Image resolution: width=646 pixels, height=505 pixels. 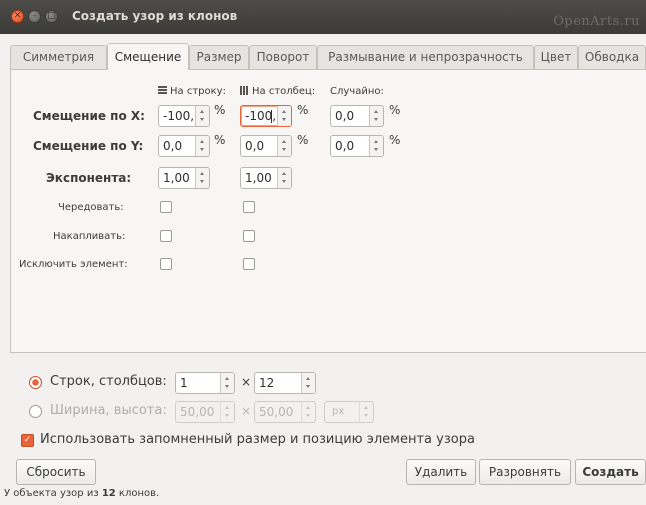 What do you see at coordinates (285, 412) in the screenshot?
I see `height-spinner: 50,00` at bounding box center [285, 412].